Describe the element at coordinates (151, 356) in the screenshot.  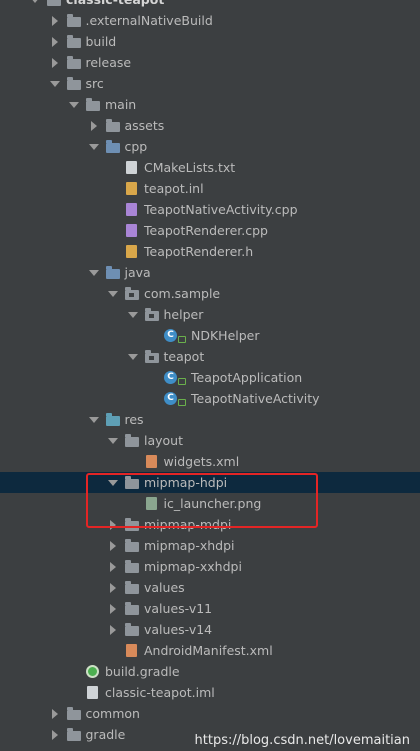
I see `package-icon` at that location.